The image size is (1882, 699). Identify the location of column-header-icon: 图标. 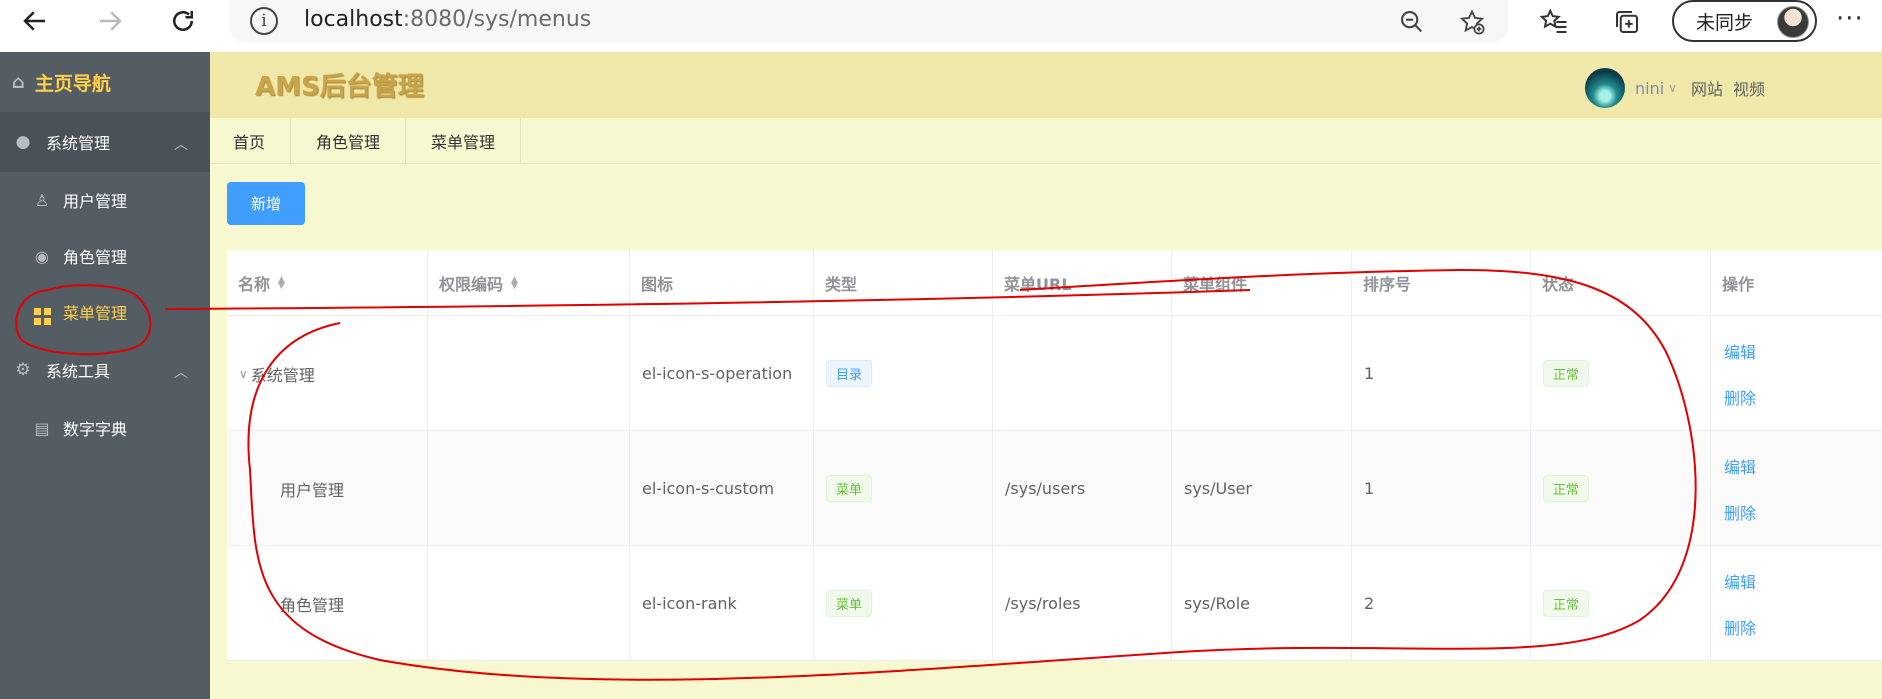
(722, 283).